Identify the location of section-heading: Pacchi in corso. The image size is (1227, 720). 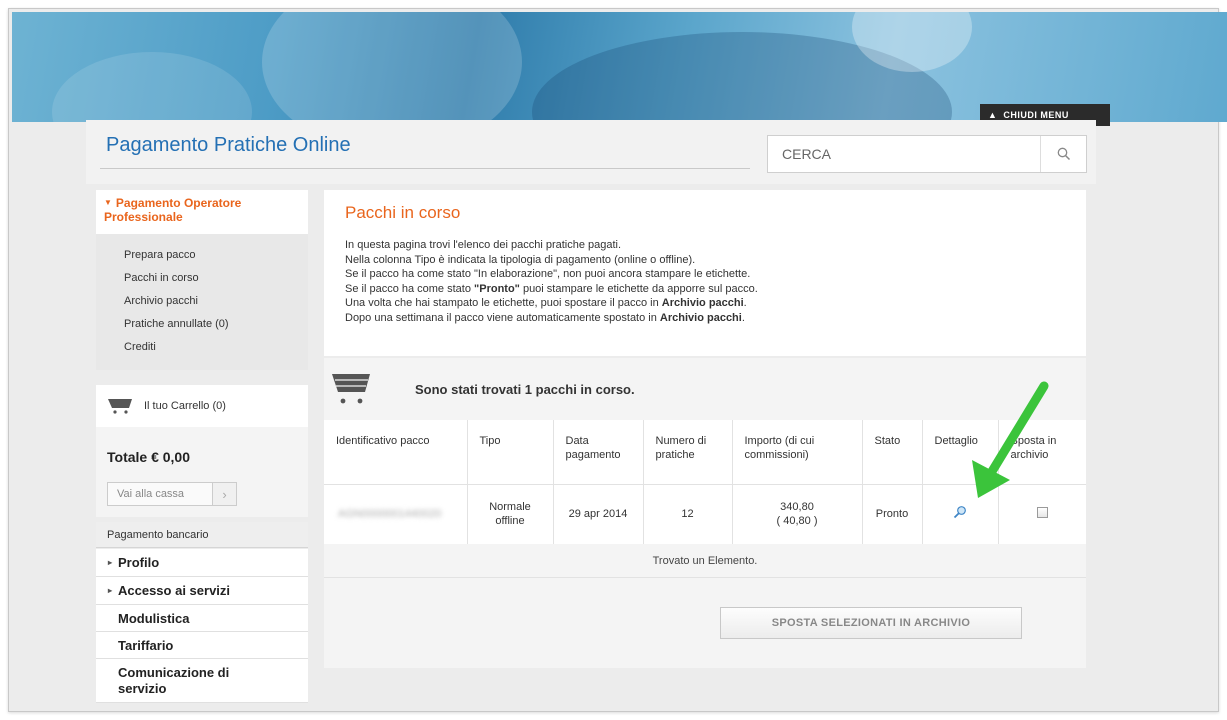
(403, 212).